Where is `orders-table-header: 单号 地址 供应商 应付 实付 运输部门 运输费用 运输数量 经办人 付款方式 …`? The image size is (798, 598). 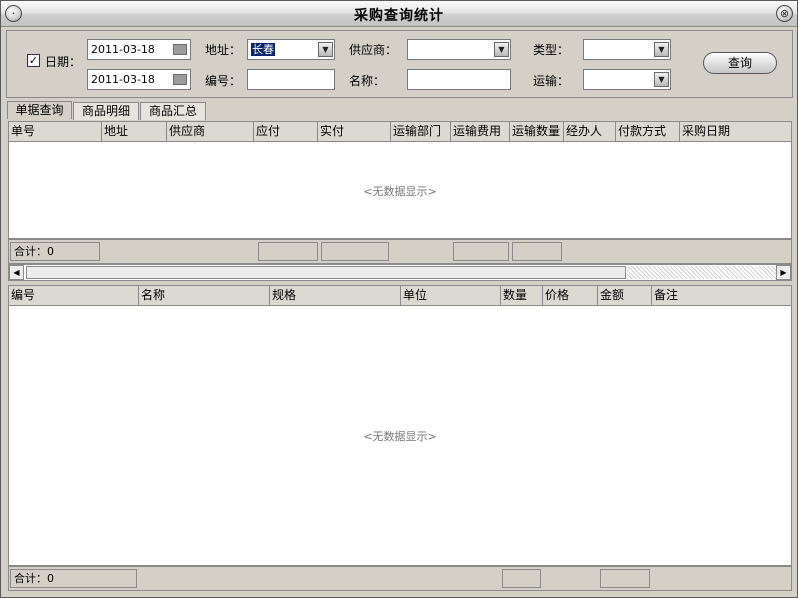 orders-table-header: 单号 地址 供应商 应付 实付 运输部门 运输费用 运输数量 经办人 付款方式 … is located at coordinates (400, 132).